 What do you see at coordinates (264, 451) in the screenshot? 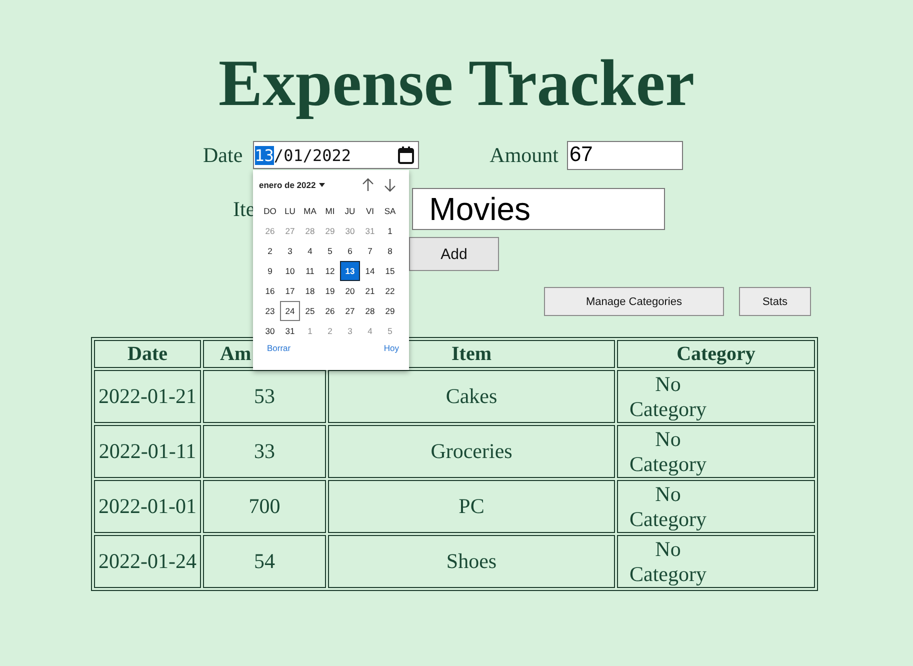
I see `table-cell: 33` at bounding box center [264, 451].